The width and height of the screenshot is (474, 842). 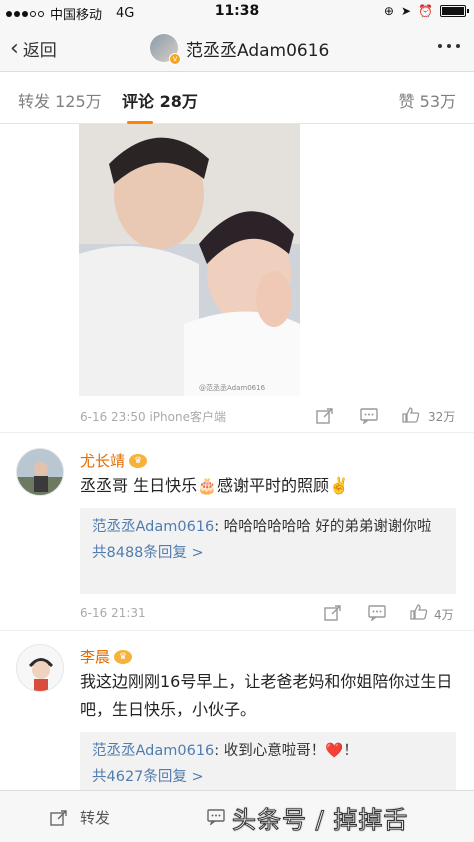 I want to click on comment-text: 丞丞哥 生日快乐🎂感谢平时的照顾✌️, so click(x=214, y=485).